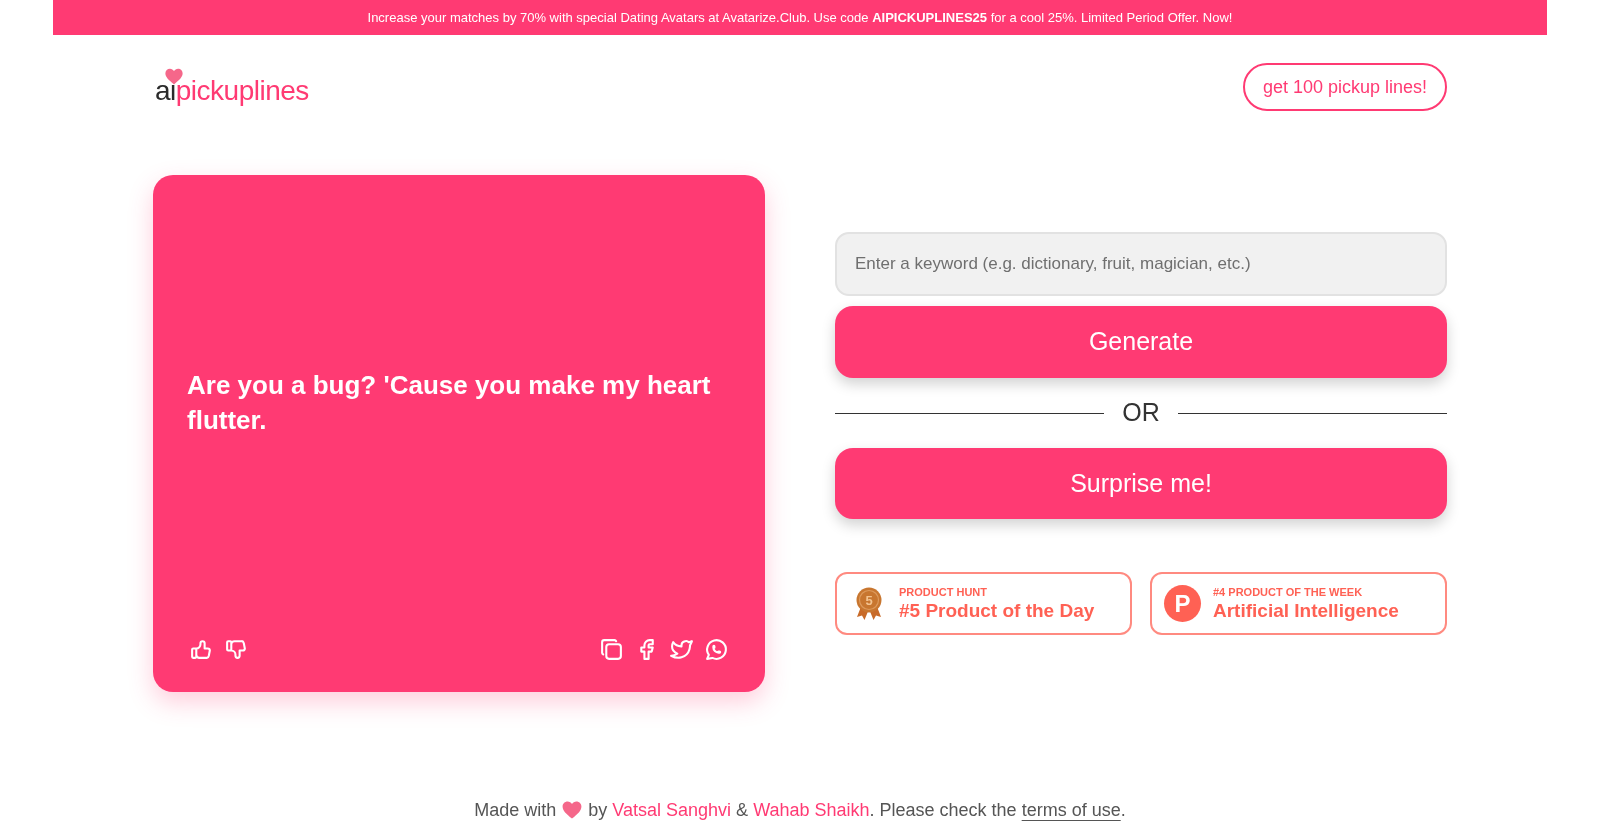 This screenshot has height=840, width=1600. I want to click on badge-title: Artificial Intelligence, so click(1306, 610).